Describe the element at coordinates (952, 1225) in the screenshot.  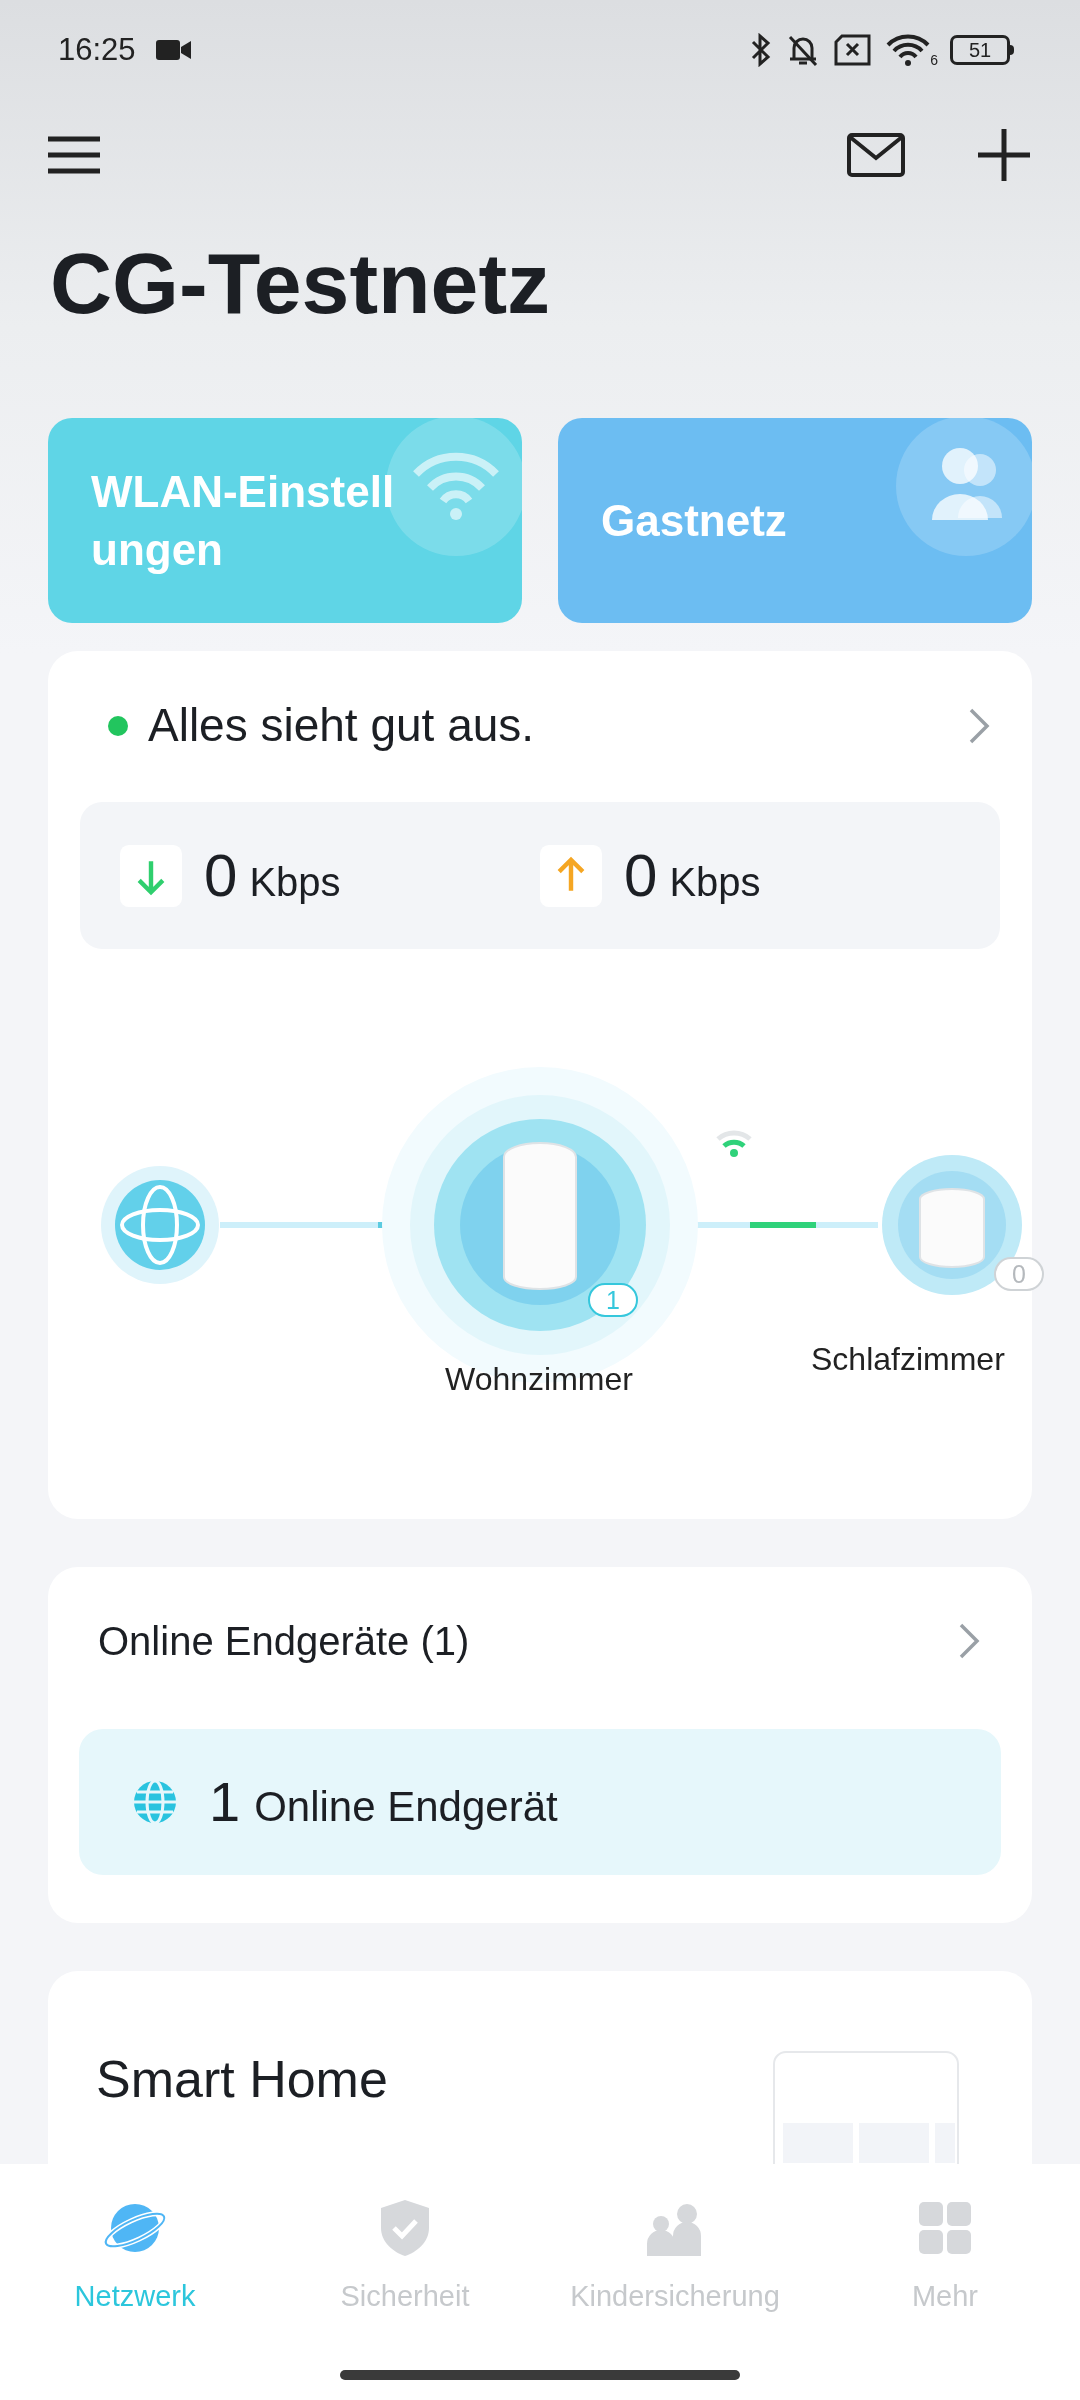
I see `mesh-satellite-drawing` at that location.